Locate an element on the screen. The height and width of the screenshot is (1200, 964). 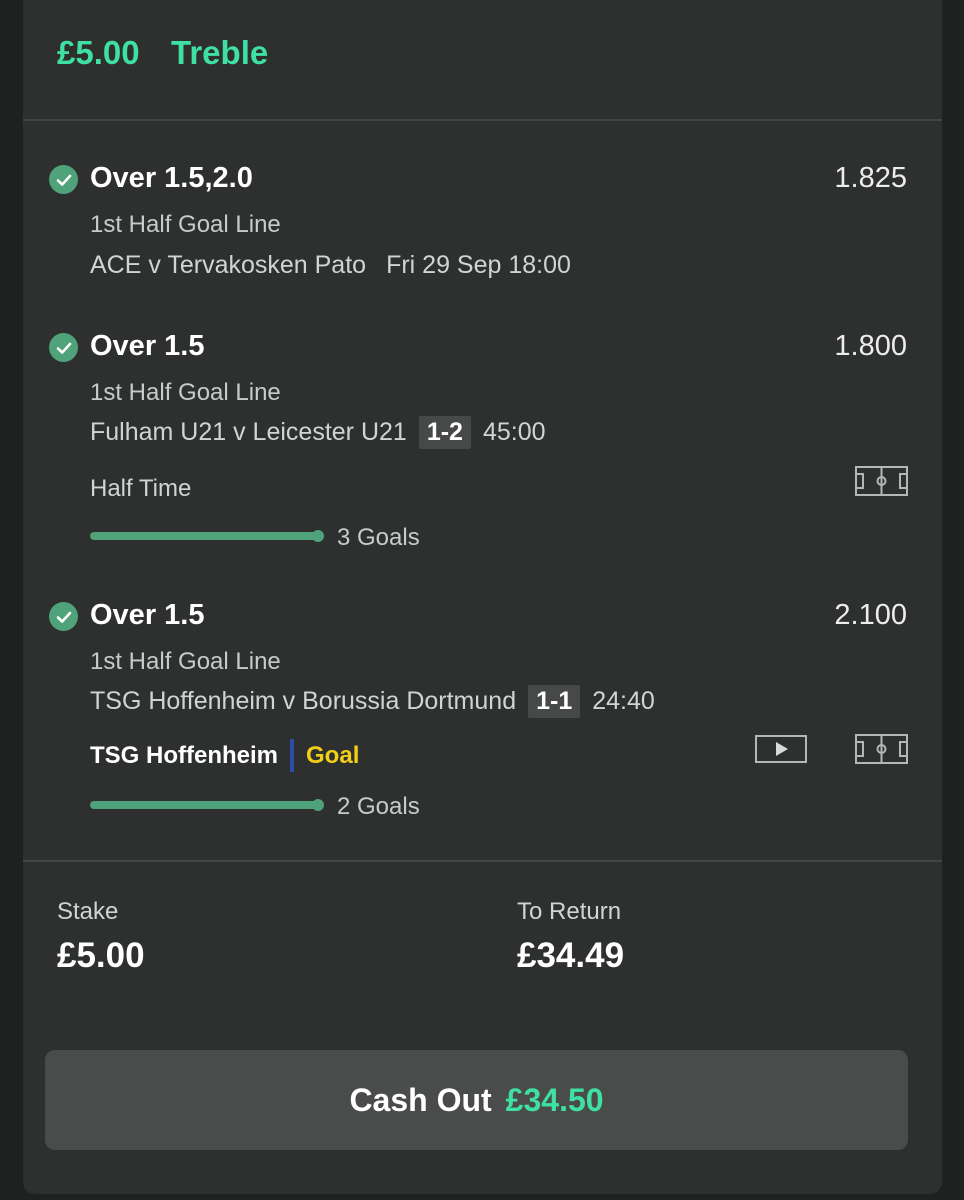
stake-value: £5.00 is located at coordinates (101, 955).